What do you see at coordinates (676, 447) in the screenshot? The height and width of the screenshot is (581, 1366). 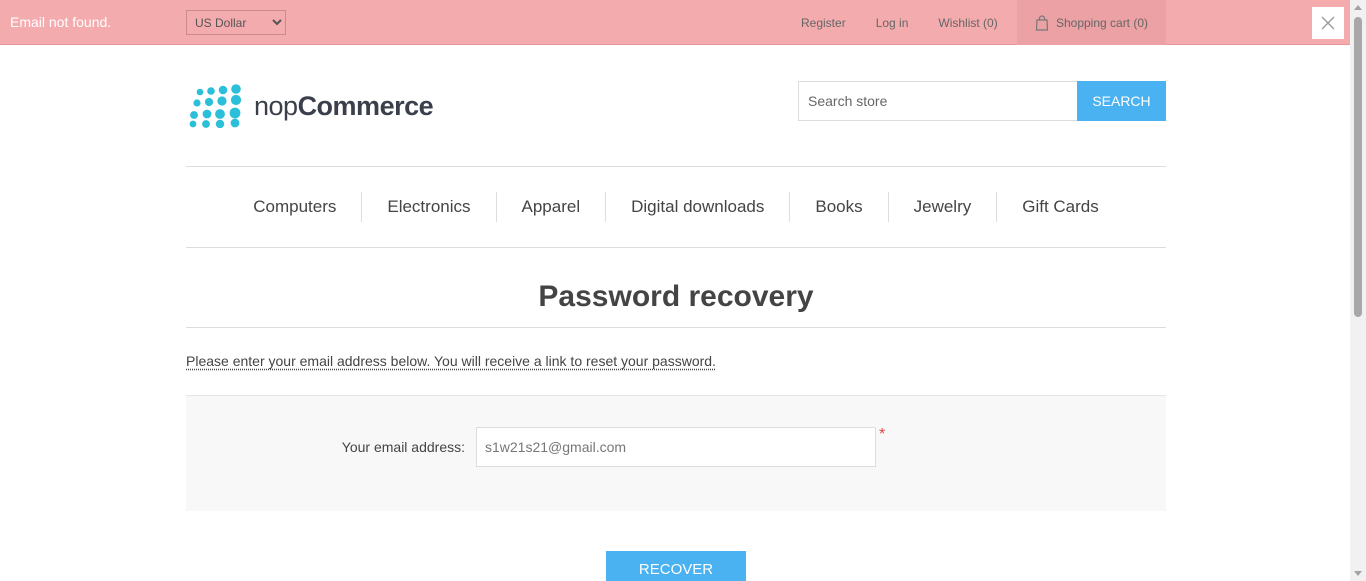 I see `email-field` at bounding box center [676, 447].